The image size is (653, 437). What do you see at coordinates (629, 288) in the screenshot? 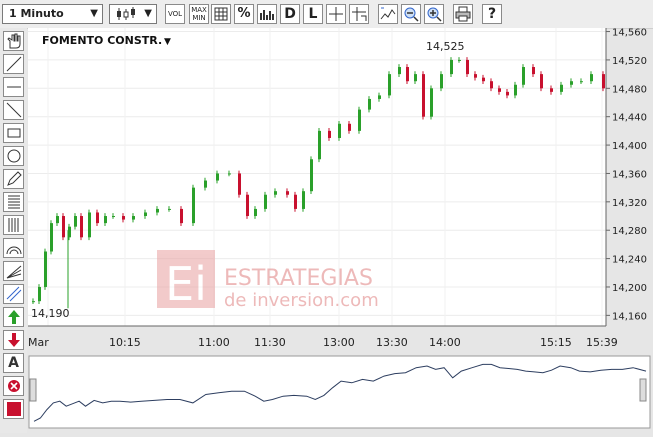
I see `y-tick-label: 14,200` at bounding box center [629, 288].